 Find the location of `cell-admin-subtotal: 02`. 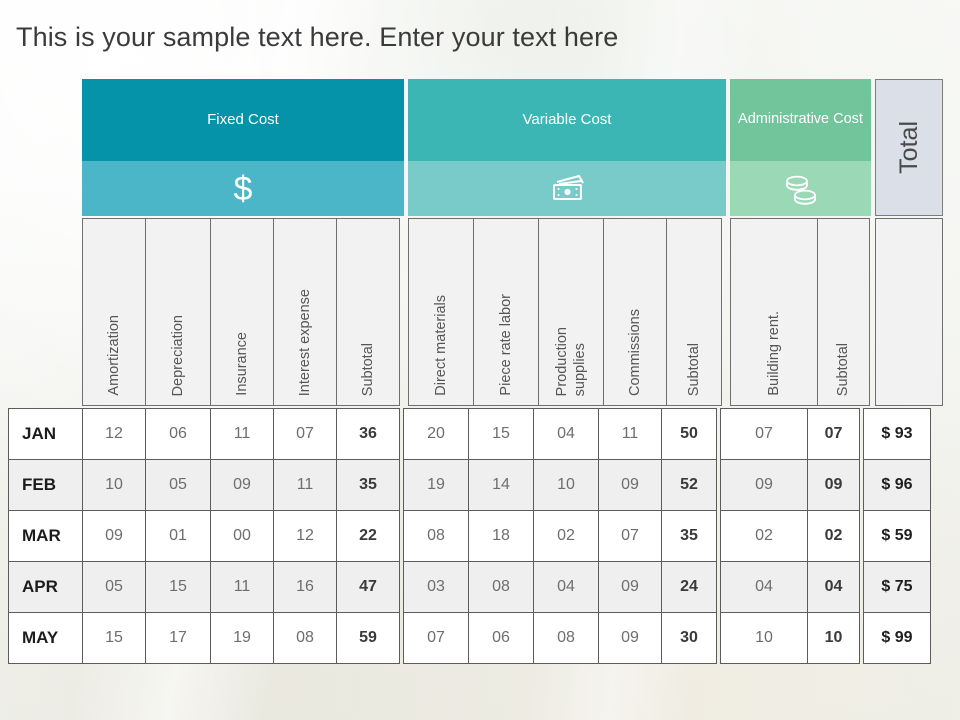

cell-admin-subtotal: 02 is located at coordinates (833, 536).